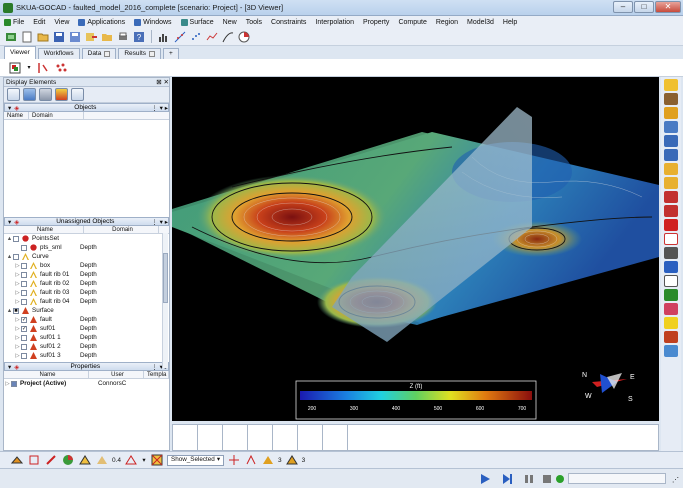 Image resolution: width=683 pixels, height=488 pixels. Describe the element at coordinates (159, 222) in the screenshot. I see `options-icon: ⋮ ▾ ▸` at that location.